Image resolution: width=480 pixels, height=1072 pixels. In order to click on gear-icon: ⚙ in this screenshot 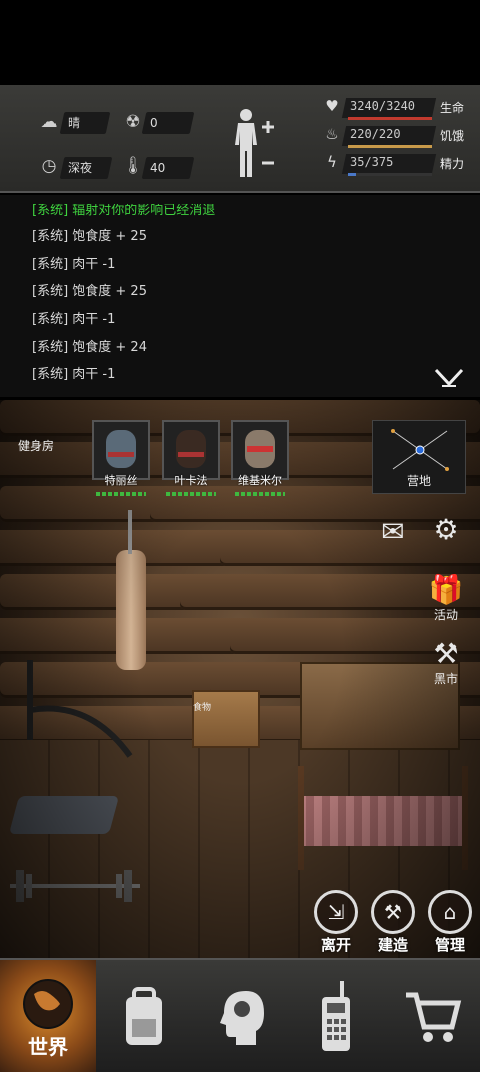, I will do `click(446, 529)`.